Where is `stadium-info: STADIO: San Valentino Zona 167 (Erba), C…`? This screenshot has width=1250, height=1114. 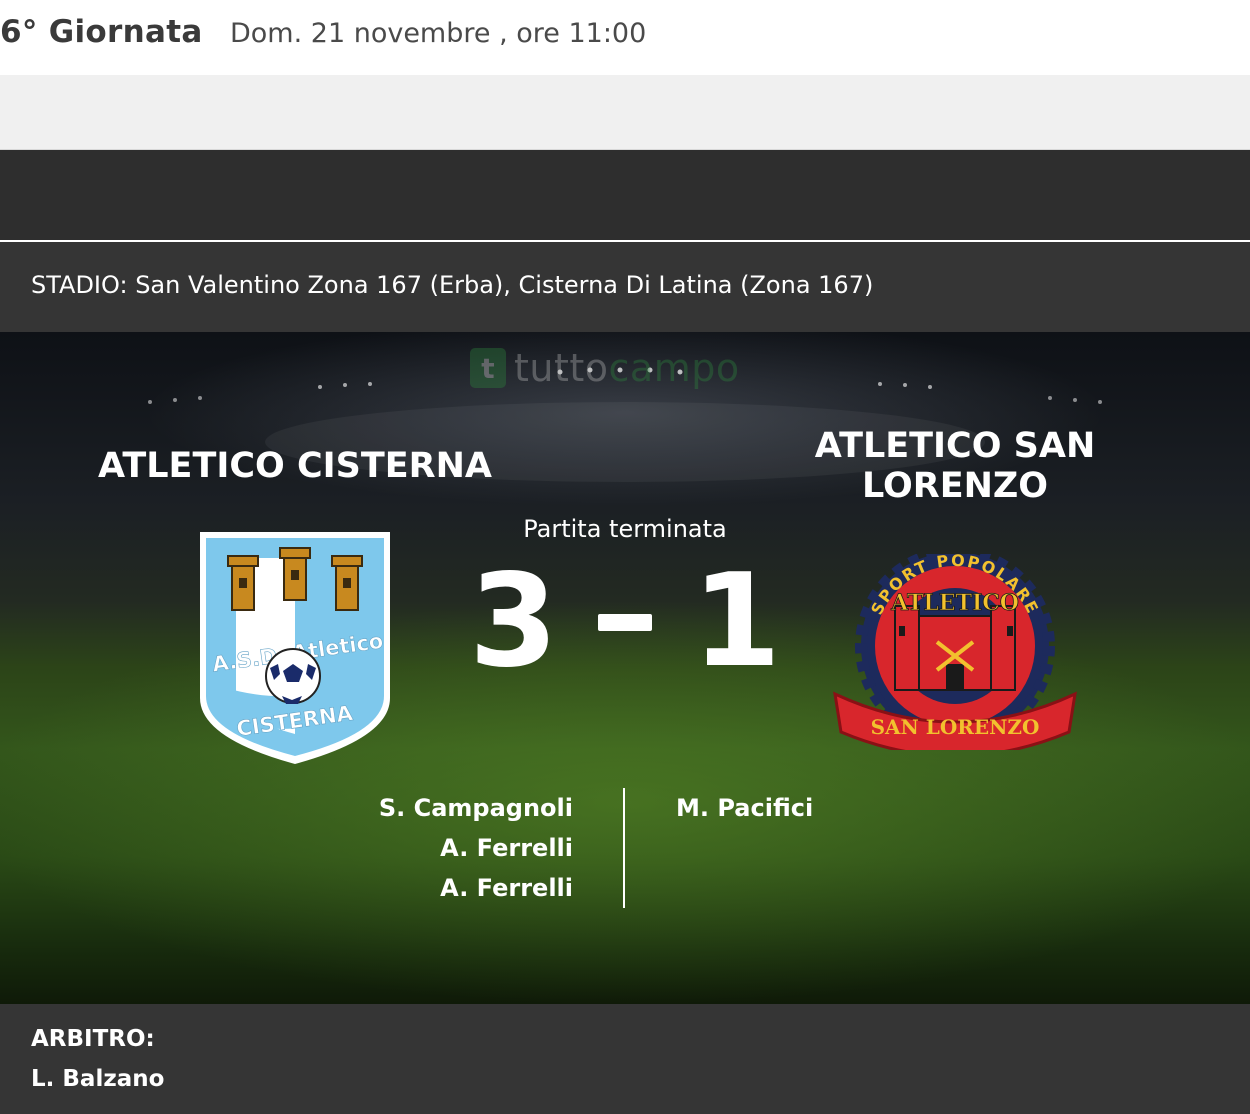
stadium-info: STADIO: San Valentino Zona 167 (Erba), C… is located at coordinates (452, 285).